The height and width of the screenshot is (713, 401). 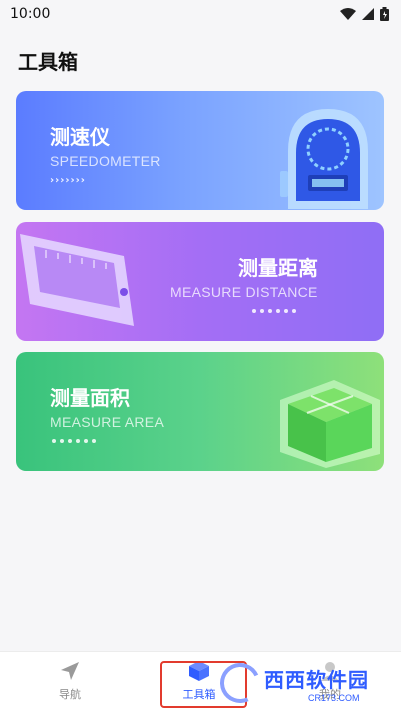 I want to click on watermark-c-icon, so click(x=240, y=683).